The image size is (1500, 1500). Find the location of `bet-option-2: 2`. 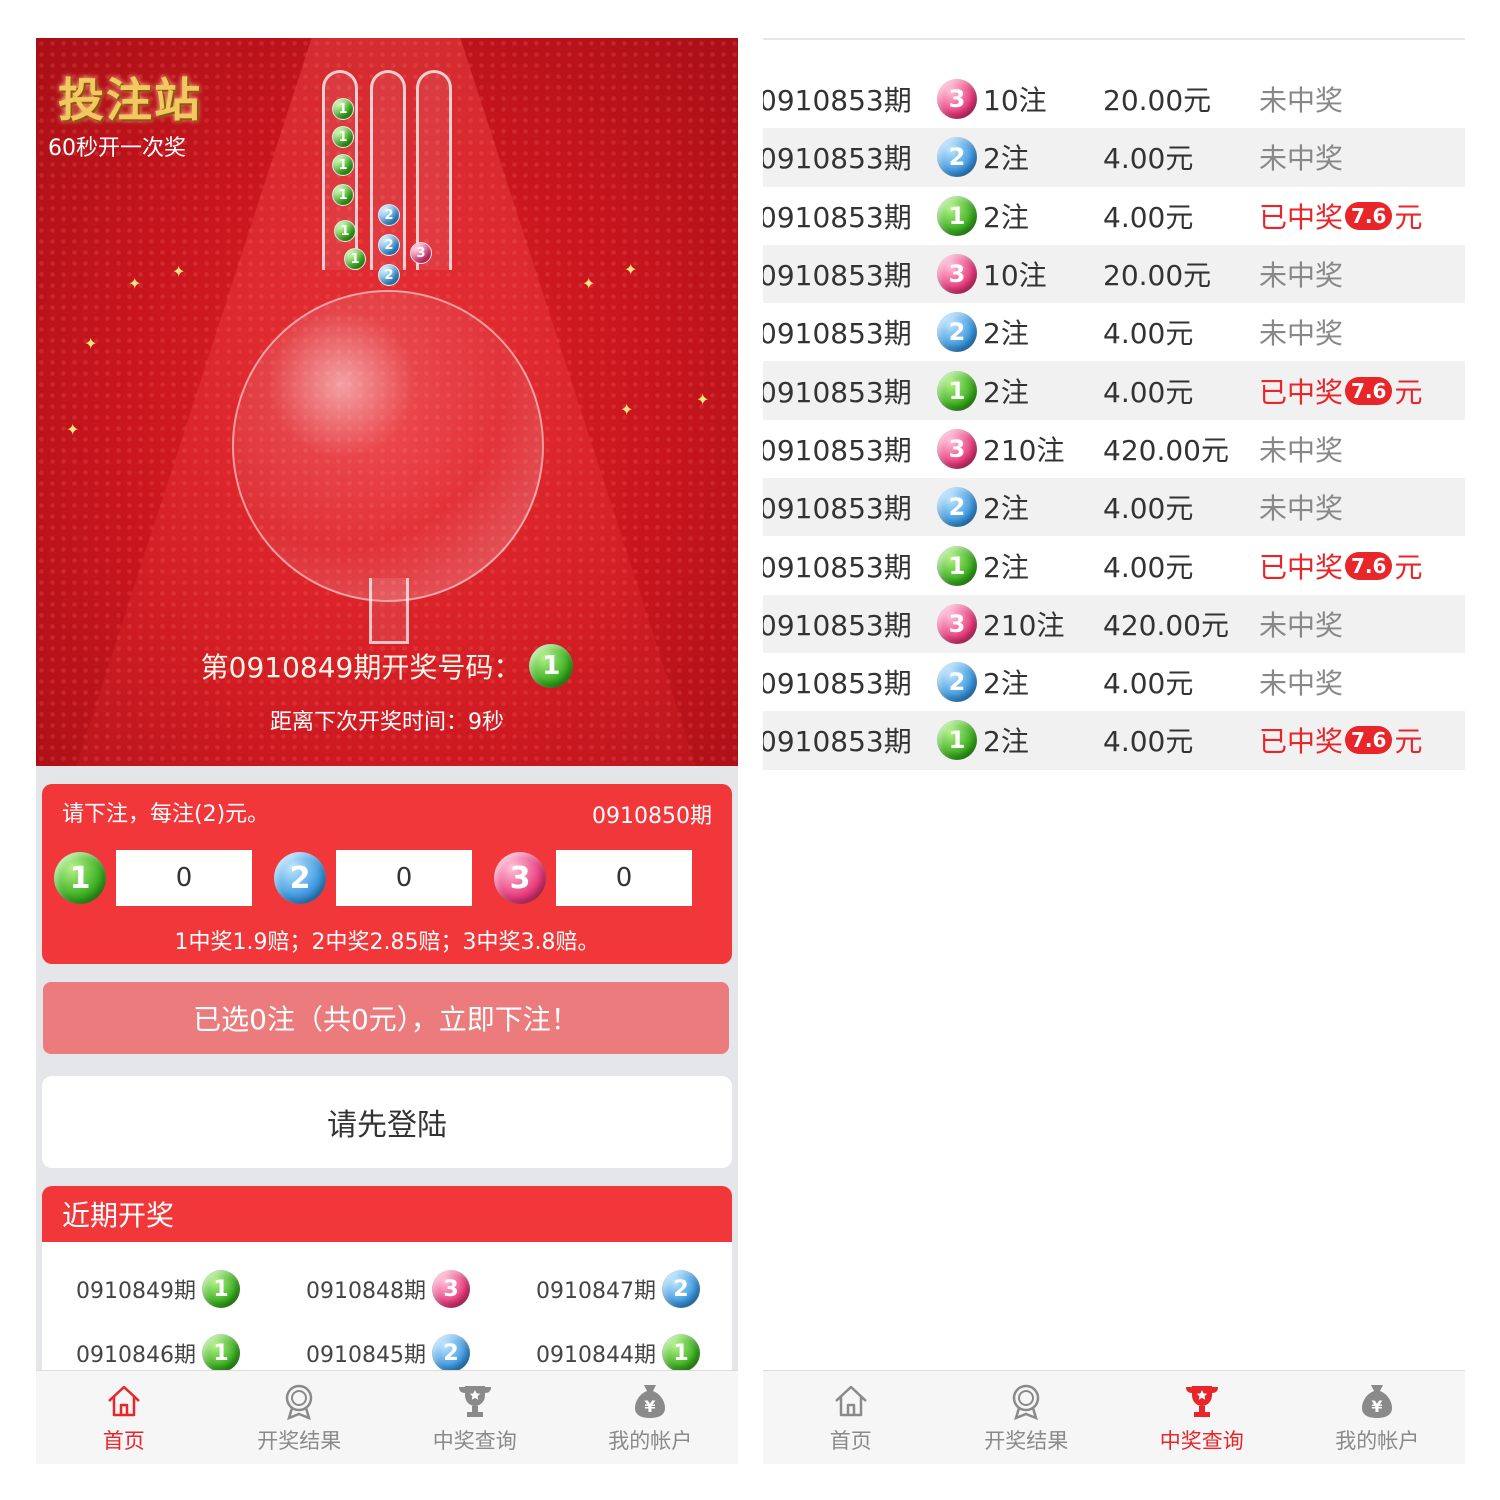

bet-option-2: 2 is located at coordinates (373, 878).